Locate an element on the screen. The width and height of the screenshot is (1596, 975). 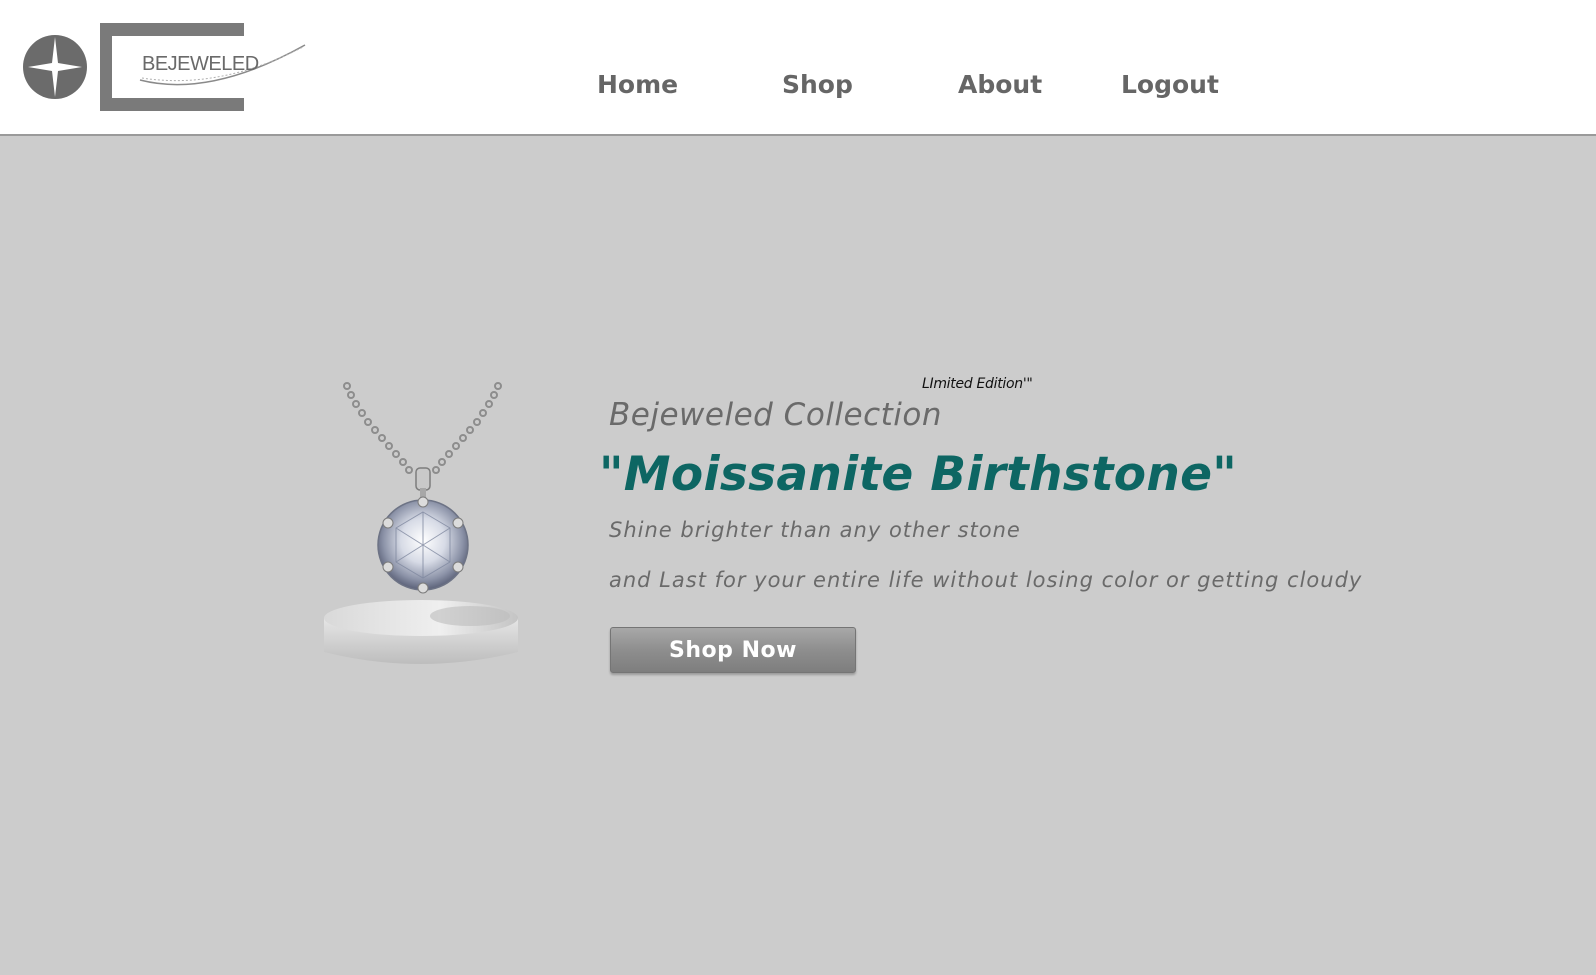
logo-text: BEJEWELED is located at coordinates (200, 64).